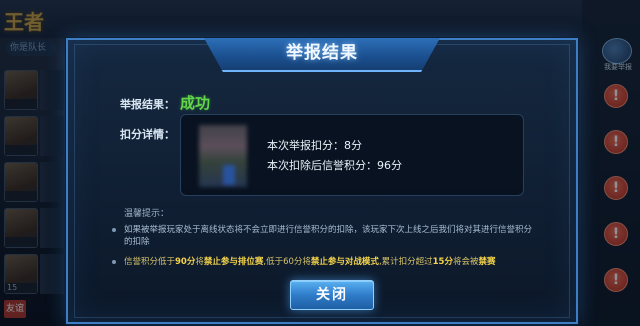  I want to click on tip-part: 将, so click(199, 262).